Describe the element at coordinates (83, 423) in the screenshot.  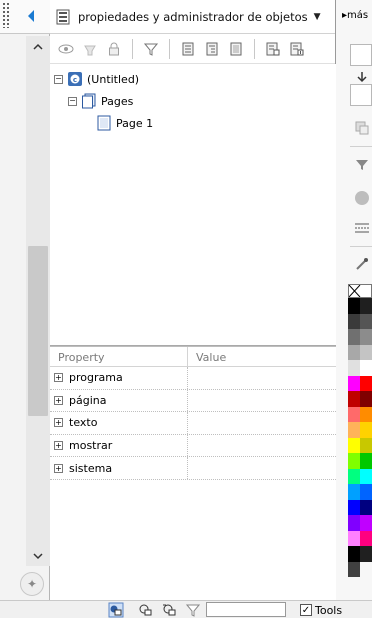
I see `property-name: texto` at that location.